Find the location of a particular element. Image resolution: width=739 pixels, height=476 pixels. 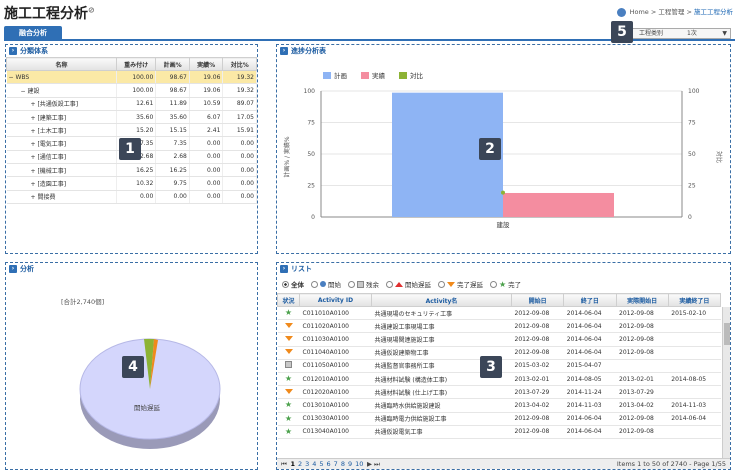

page-link: 9 is located at coordinates (350, 464).